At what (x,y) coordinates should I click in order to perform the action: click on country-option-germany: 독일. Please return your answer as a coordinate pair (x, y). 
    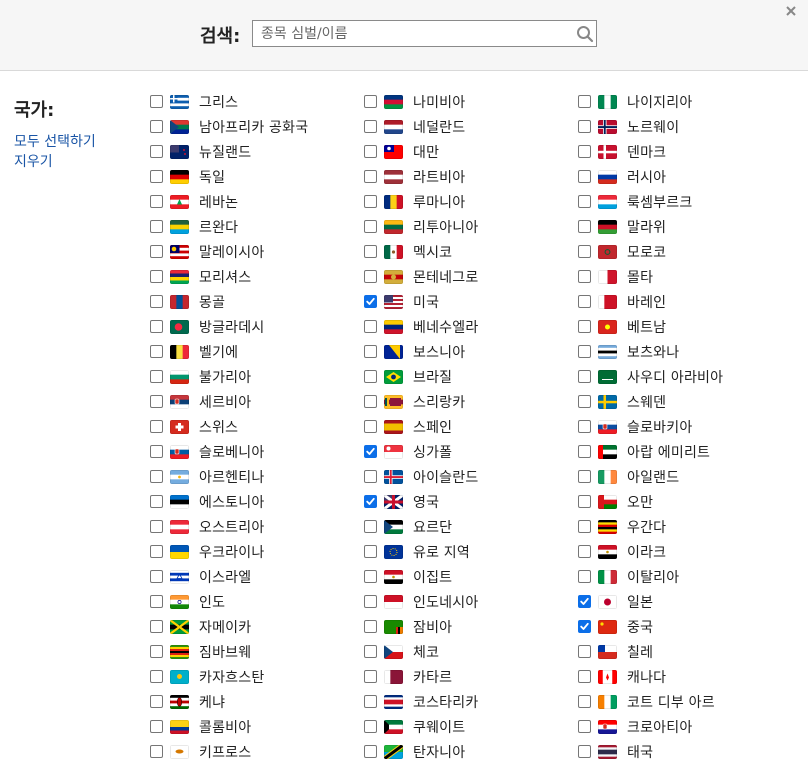
    Looking at the image, I should click on (187, 176).